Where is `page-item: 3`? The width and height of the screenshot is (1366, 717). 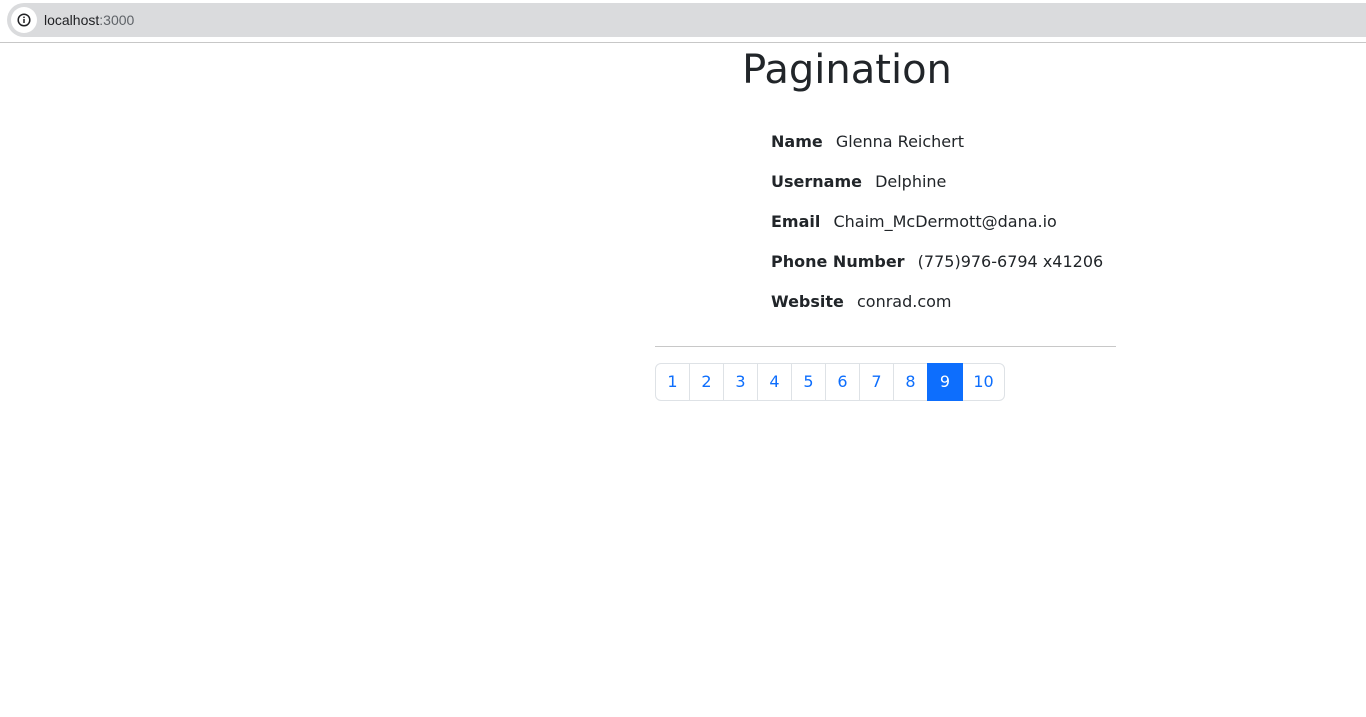 page-item: 3 is located at coordinates (740, 382).